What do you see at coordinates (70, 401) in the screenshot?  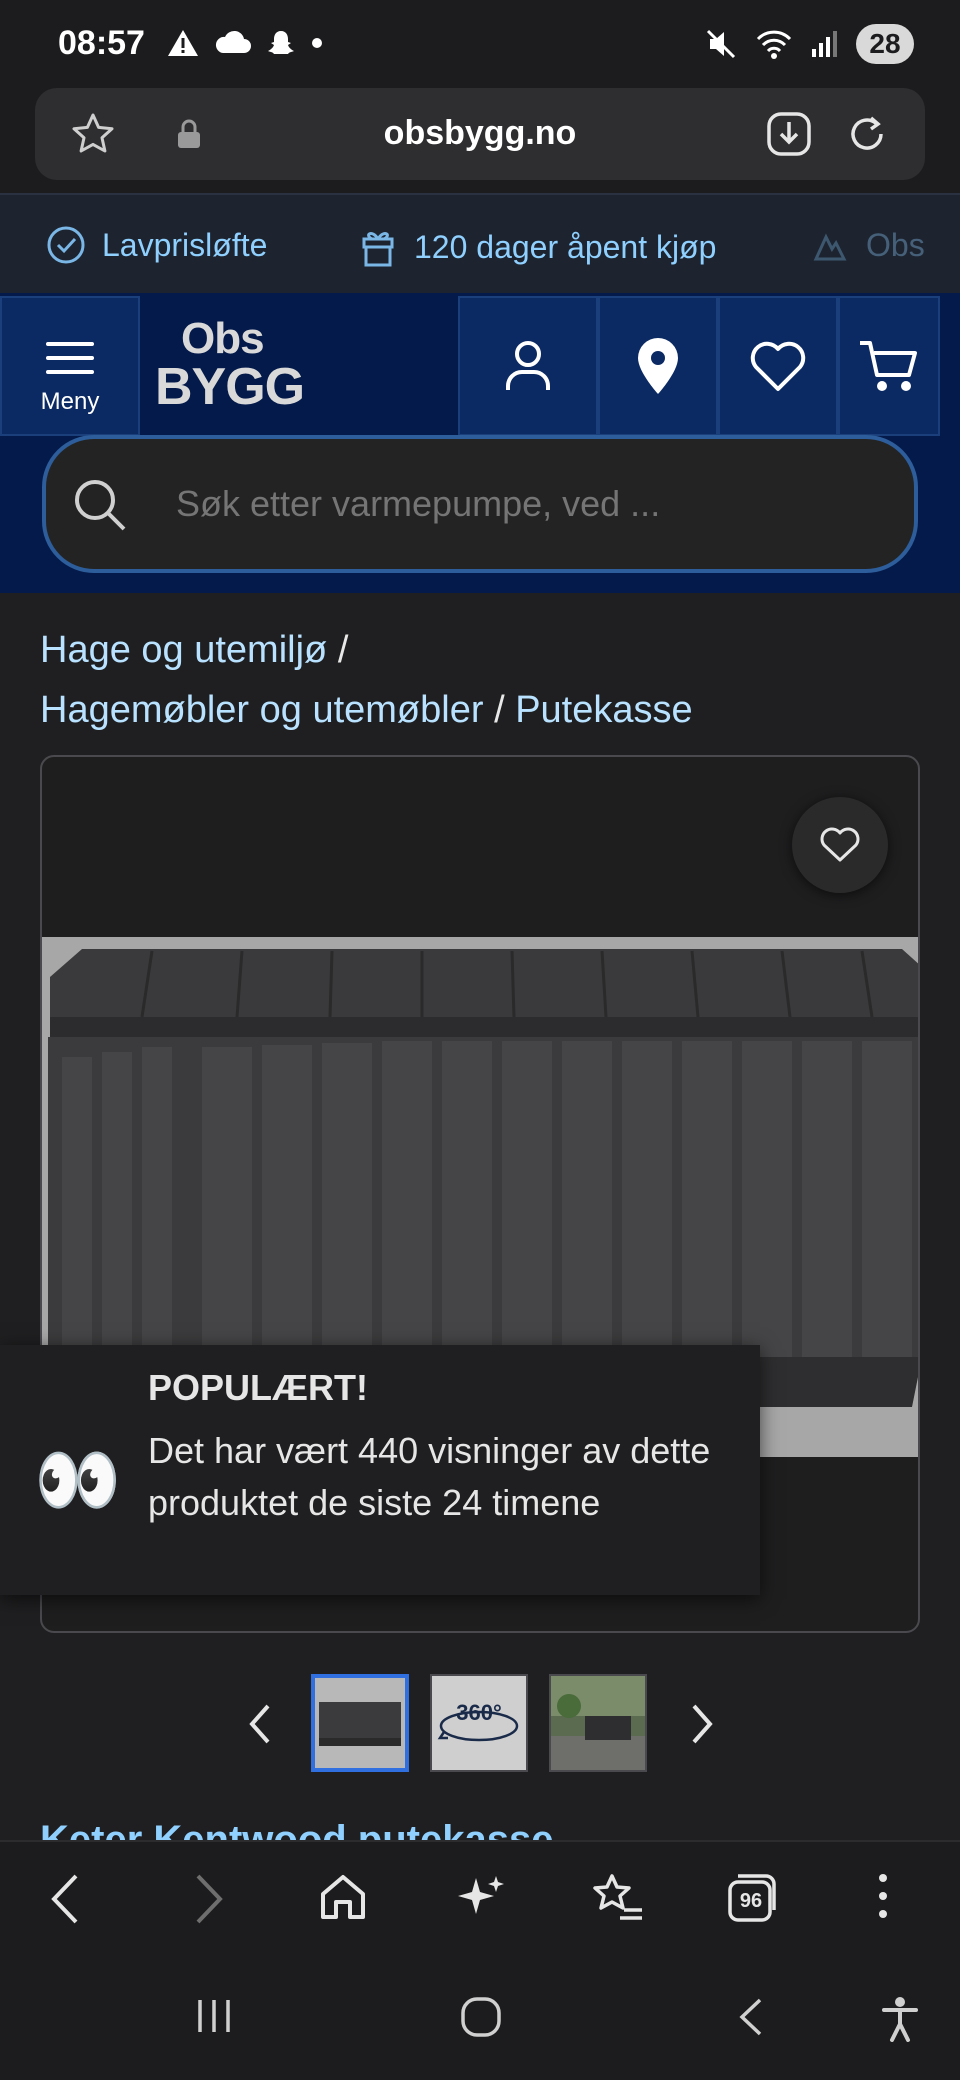 I see `menu-label: Meny` at bounding box center [70, 401].